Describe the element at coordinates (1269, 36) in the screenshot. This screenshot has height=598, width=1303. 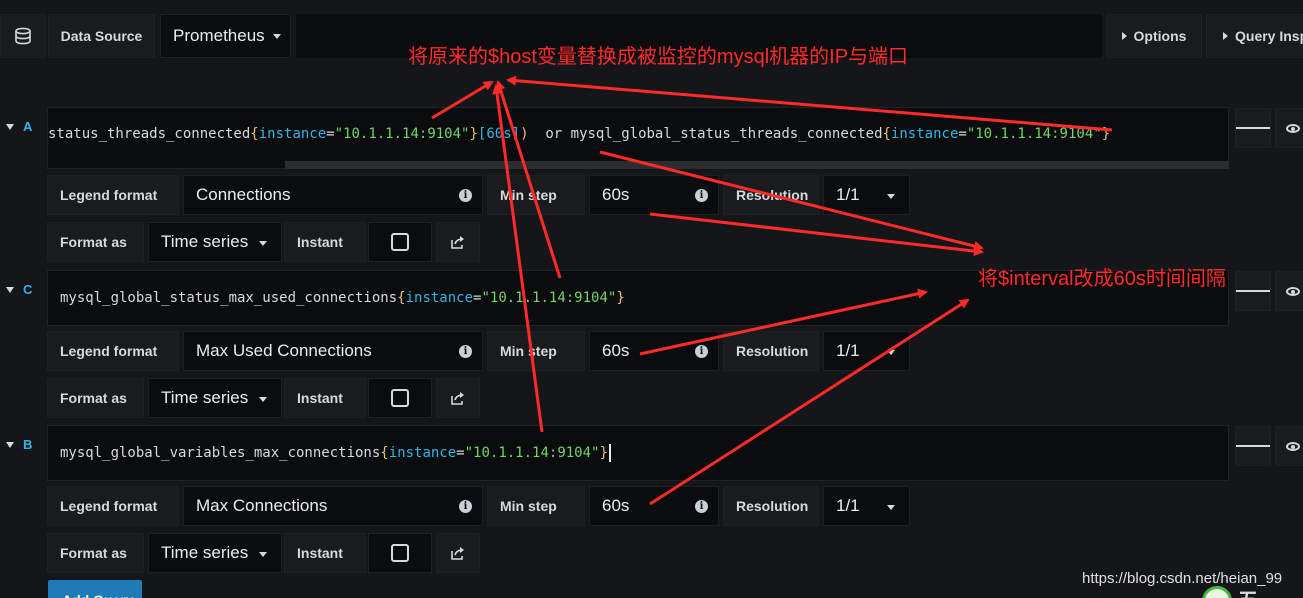
I see `query-inspector-label: Query Insp` at that location.